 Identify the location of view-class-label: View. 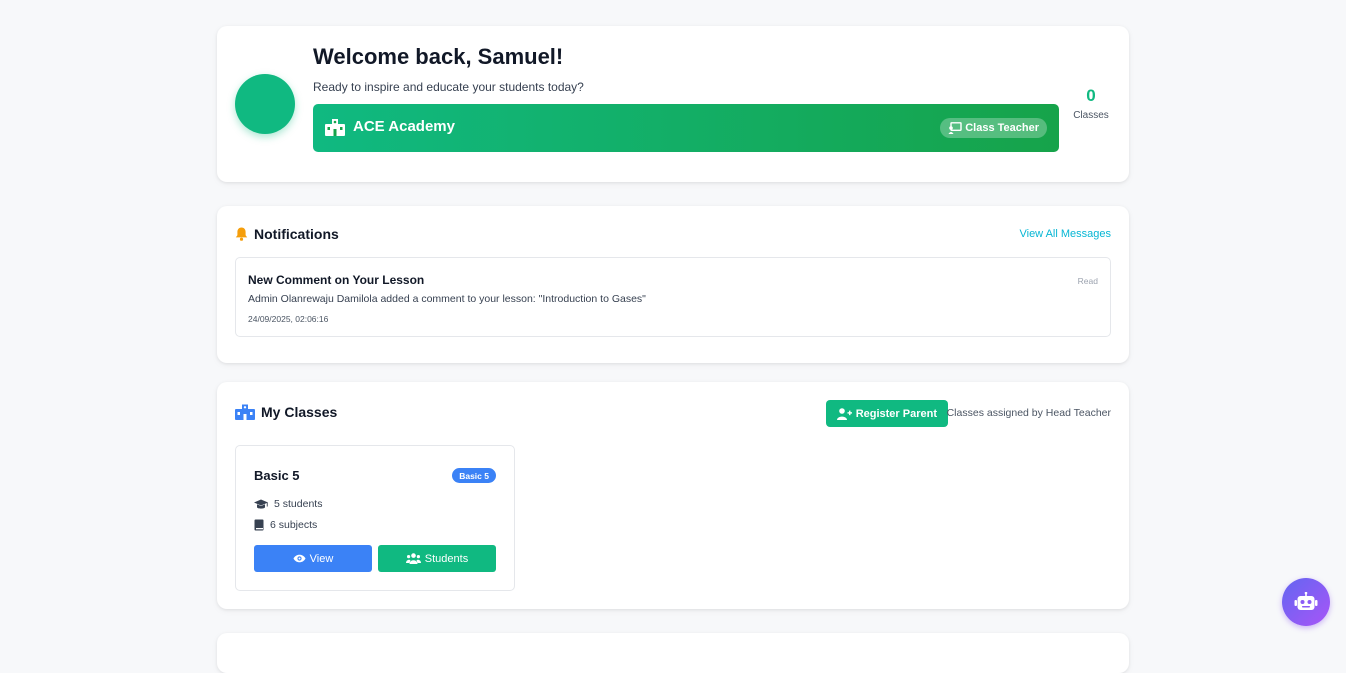
(321, 558).